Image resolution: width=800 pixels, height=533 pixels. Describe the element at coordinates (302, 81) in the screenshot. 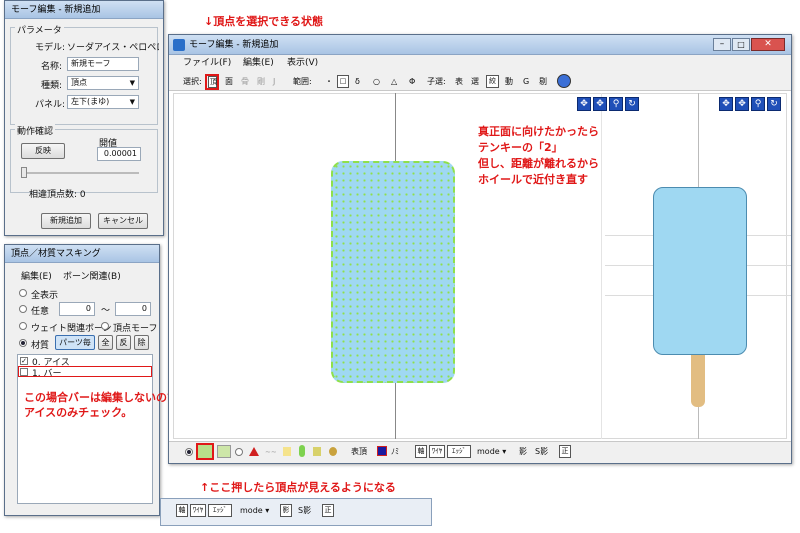

I see `range-label: 範囲:` at that location.